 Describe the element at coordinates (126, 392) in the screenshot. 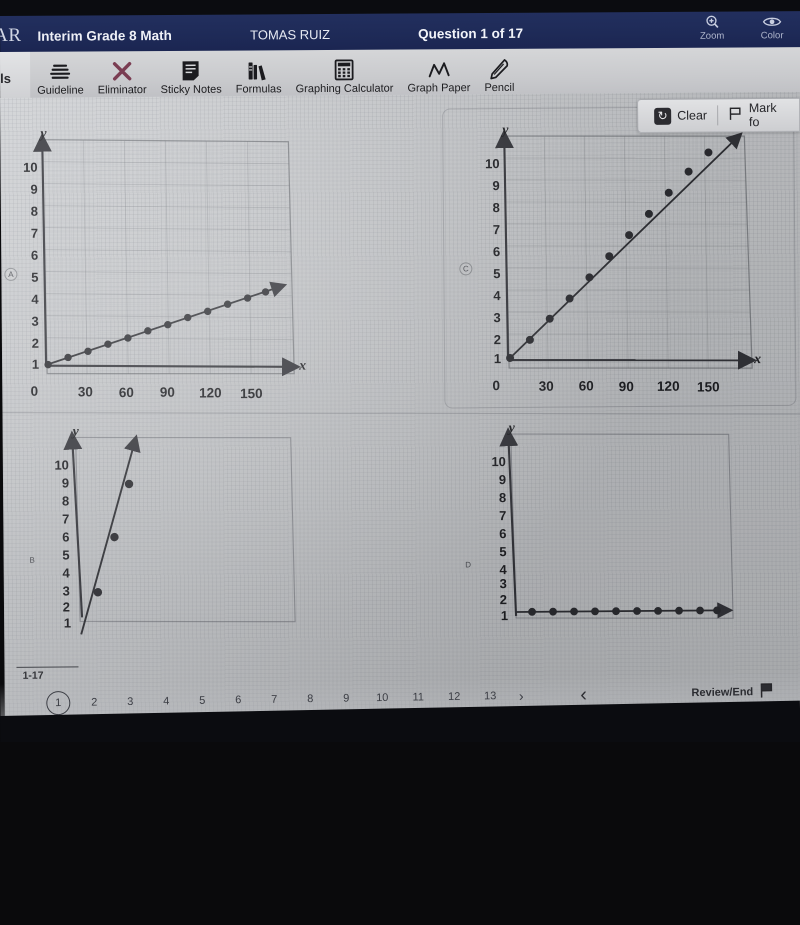

I see `svg-text: 60` at that location.